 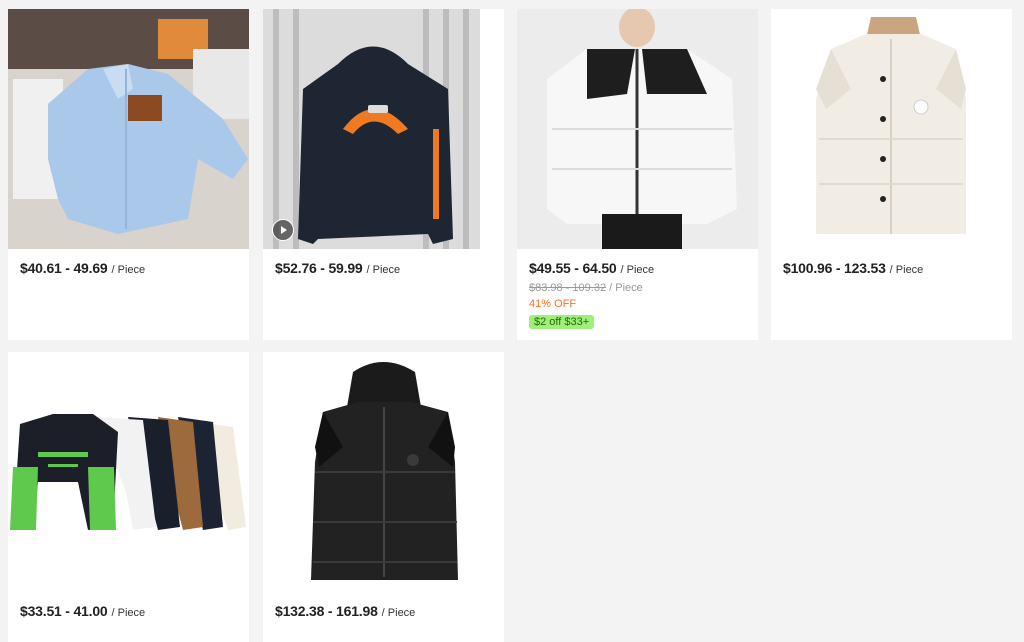 What do you see at coordinates (573, 268) in the screenshot?
I see `price: $49.55 - 64.50` at bounding box center [573, 268].